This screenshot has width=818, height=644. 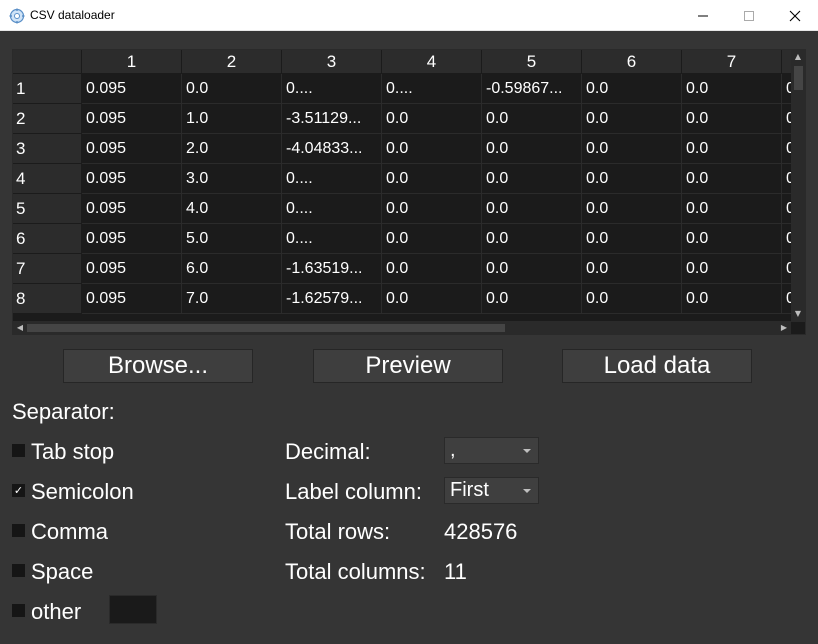 What do you see at coordinates (47, 239) in the screenshot?
I see `row-header: 6` at bounding box center [47, 239].